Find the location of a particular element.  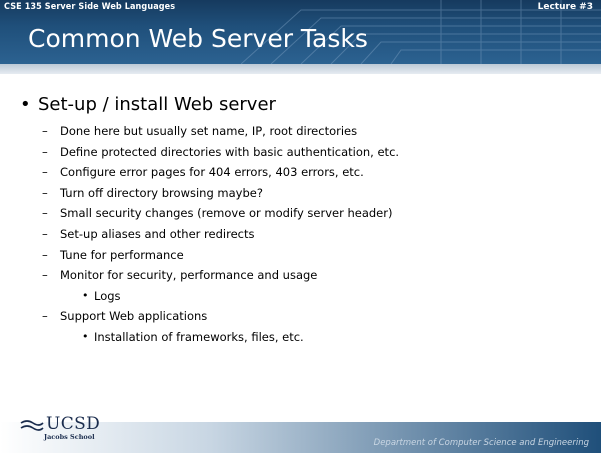

list-item-text: Tune for performance is located at coordinates (122, 254).